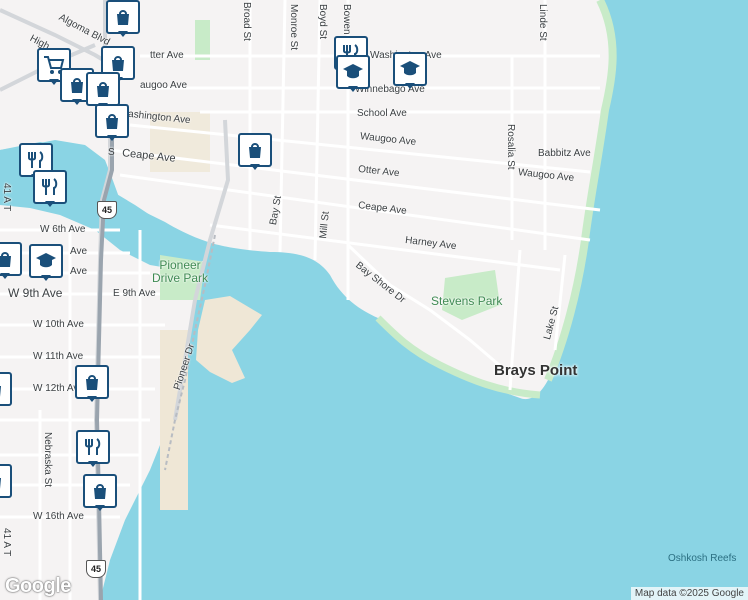 The width and height of the screenshot is (748, 600). What do you see at coordinates (58, 516) in the screenshot?
I see `street-label-w16th: W 16th Ave` at bounding box center [58, 516].